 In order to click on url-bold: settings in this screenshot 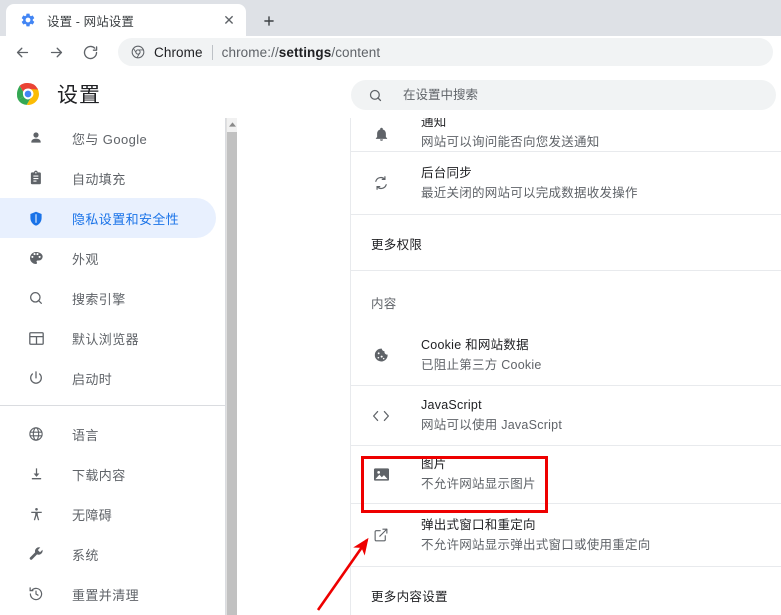, I will do `click(305, 52)`.